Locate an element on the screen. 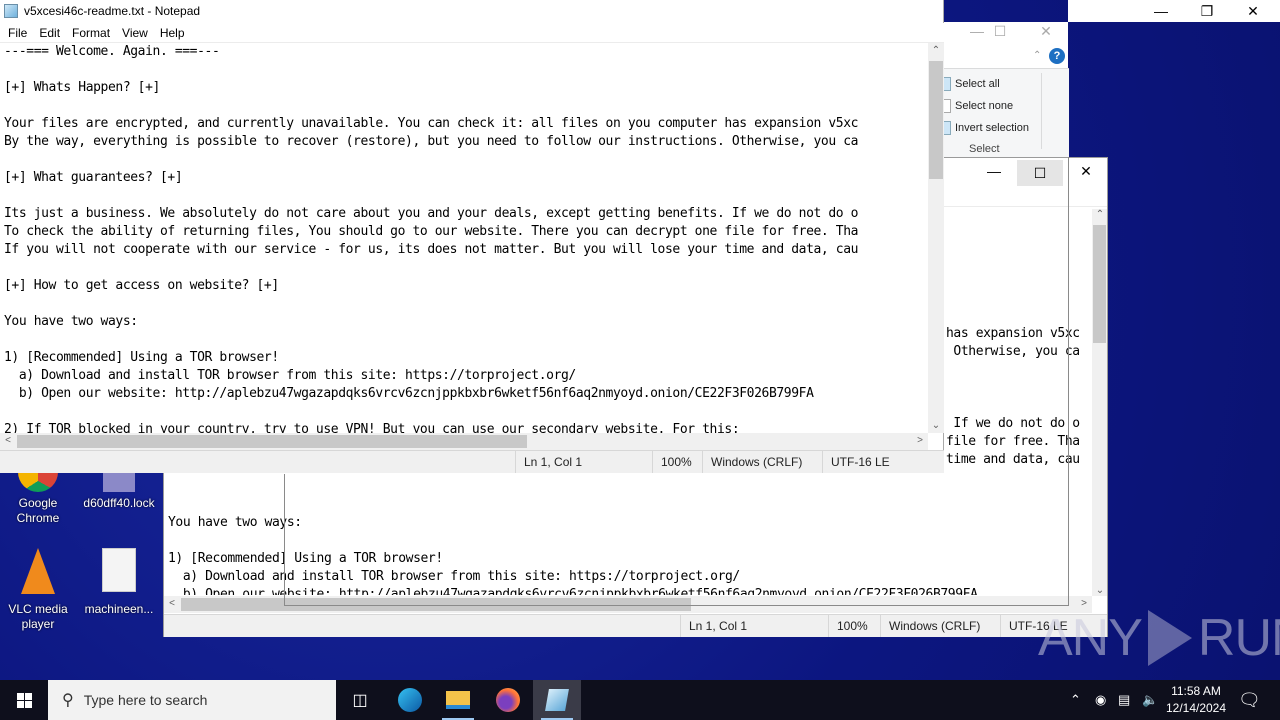 This screenshot has width=1280, height=720. file-icon is located at coordinates (119, 481).